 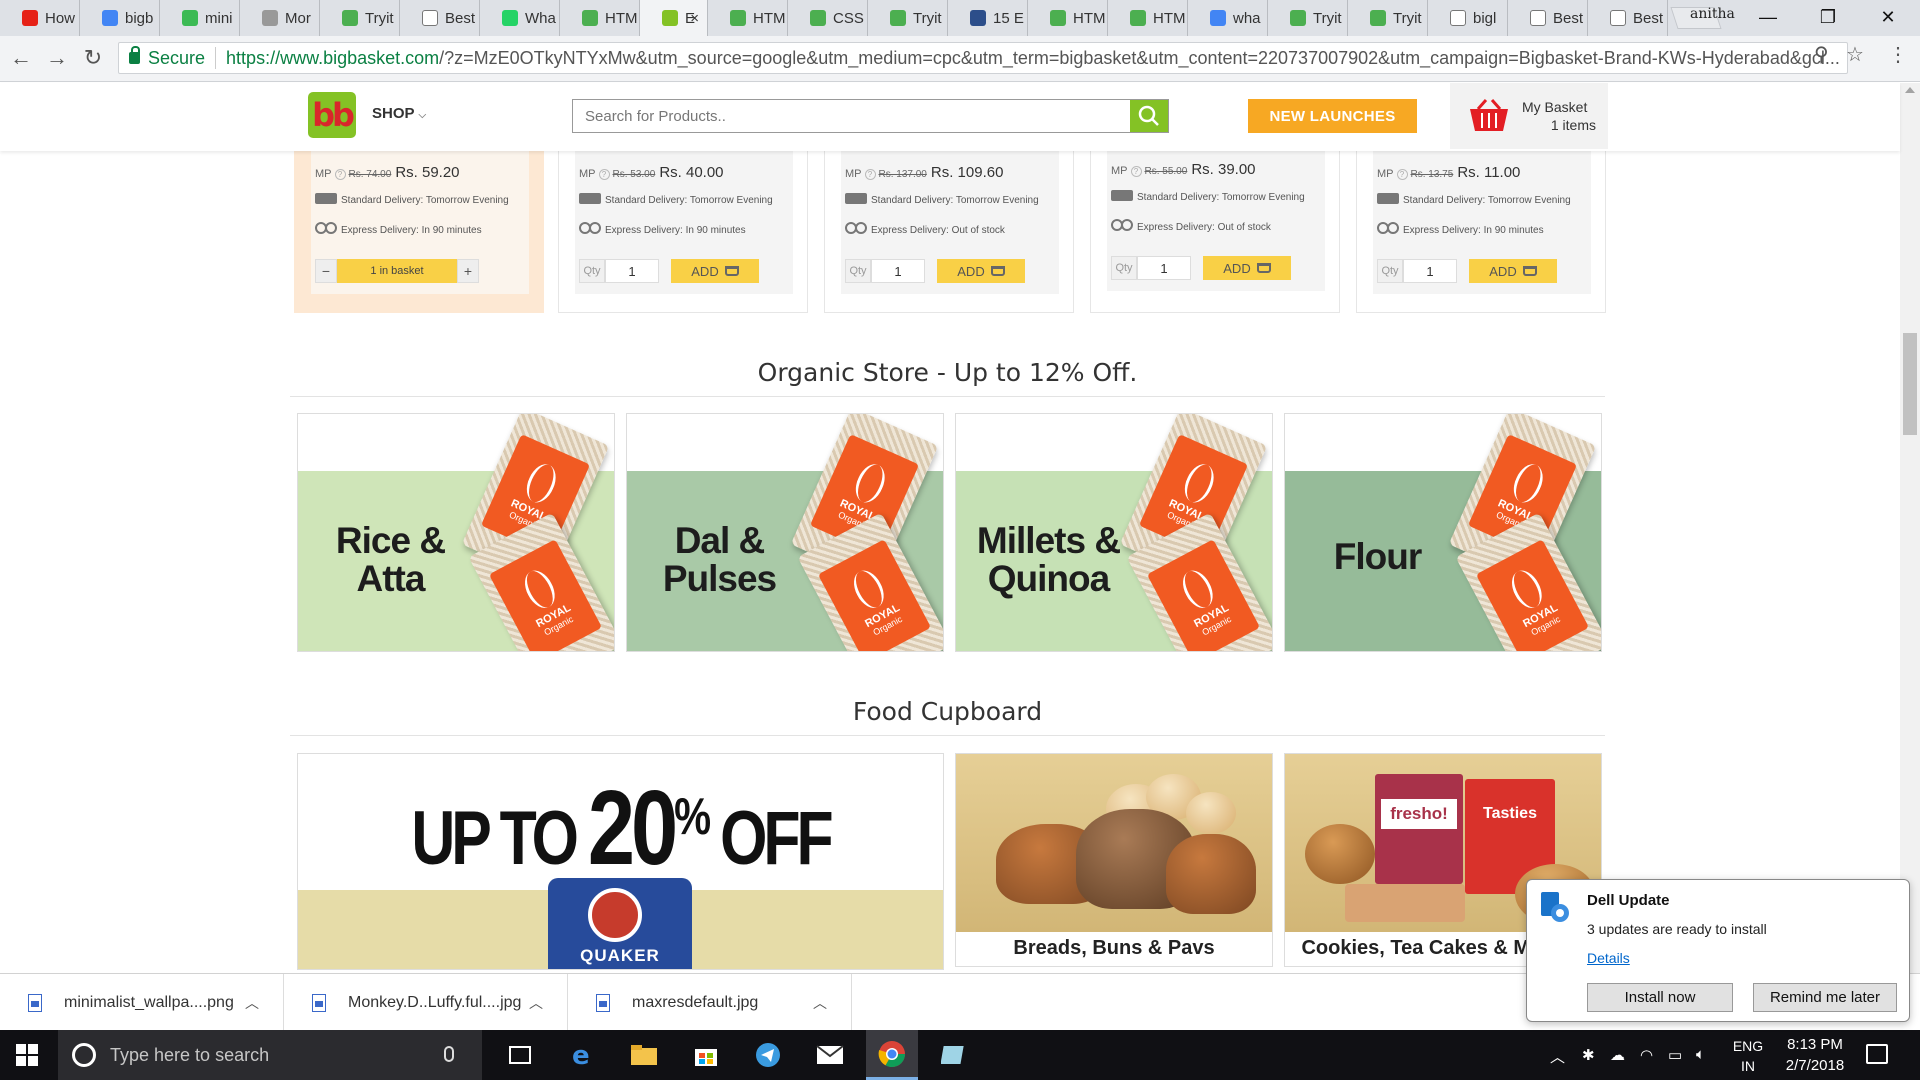 I want to click on battery-icon: ▭, so click(x=1675, y=1055).